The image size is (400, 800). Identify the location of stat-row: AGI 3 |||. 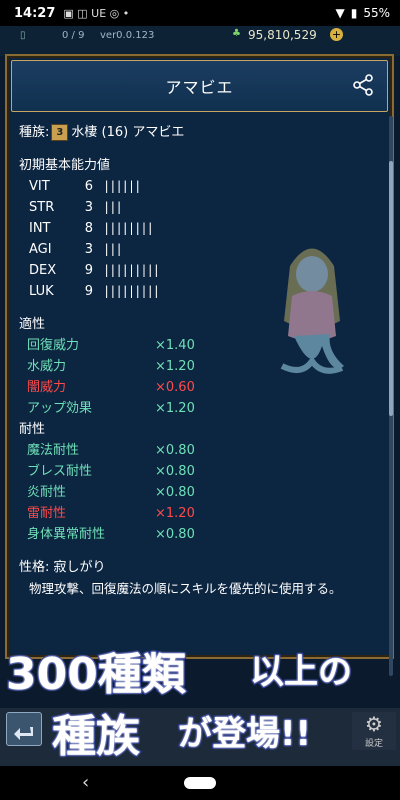
(199, 249).